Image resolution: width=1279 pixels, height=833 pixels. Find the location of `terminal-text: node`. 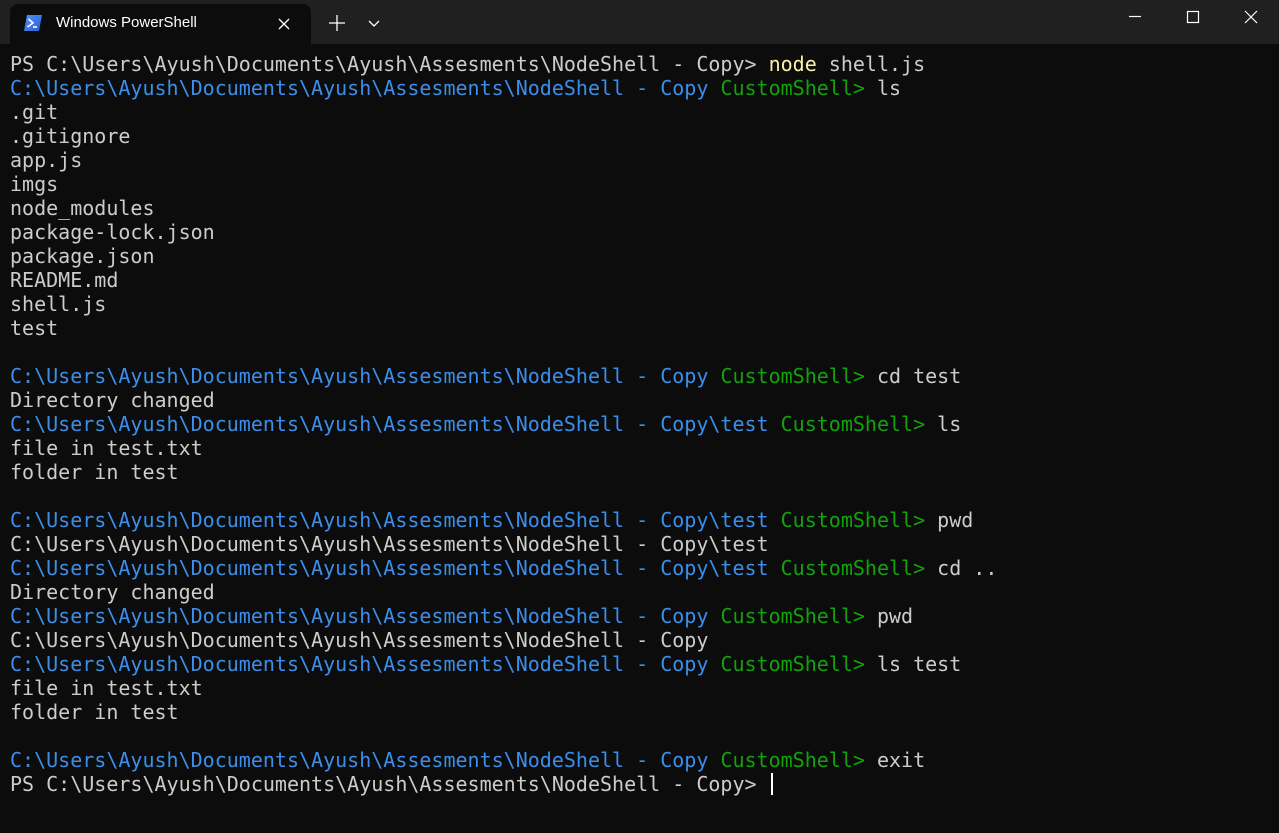

terminal-text: node is located at coordinates (792, 64).